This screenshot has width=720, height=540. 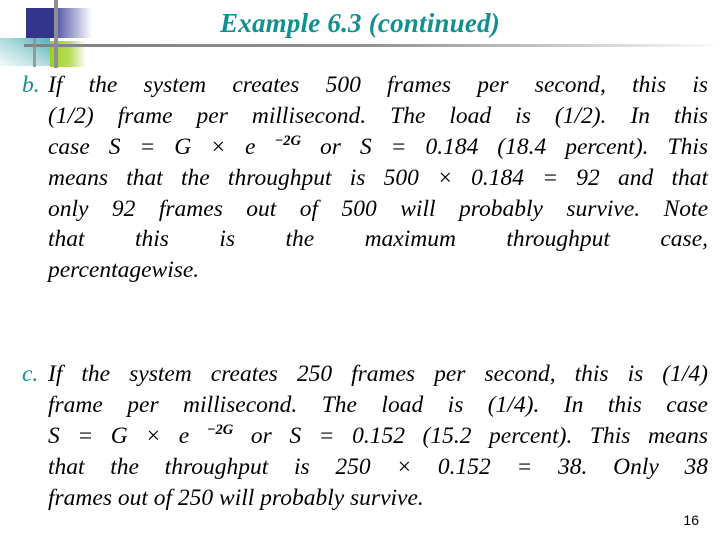 I want to click on list-marker-b: b., so click(x=31, y=85).